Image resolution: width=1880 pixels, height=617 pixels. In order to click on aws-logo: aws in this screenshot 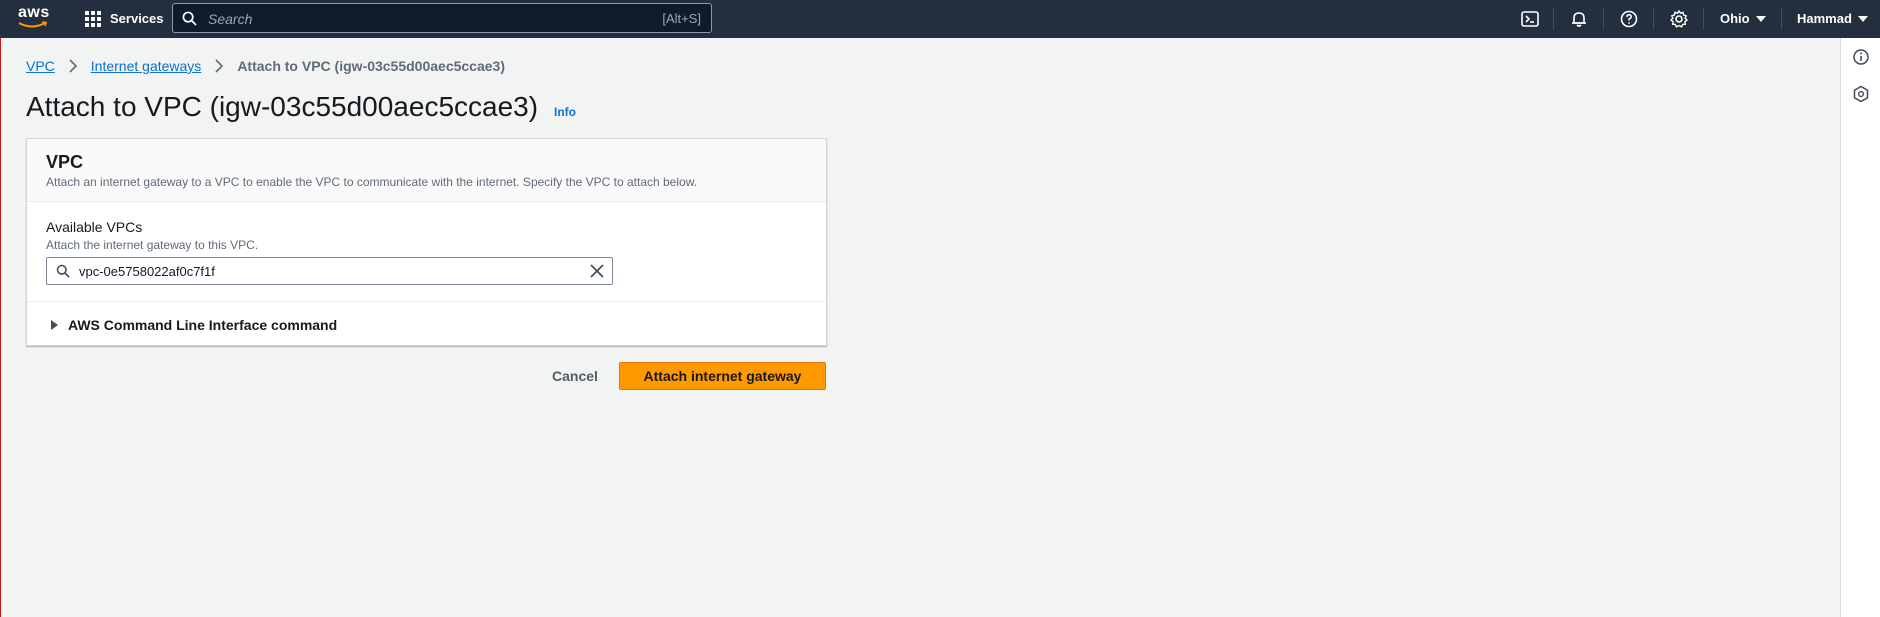, I will do `click(36, 18)`.